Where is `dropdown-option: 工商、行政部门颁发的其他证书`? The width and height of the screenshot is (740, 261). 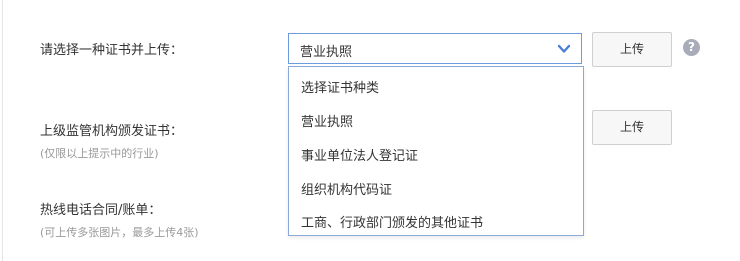
dropdown-option: 工商、行政部门颁发的其他证书 is located at coordinates (392, 221).